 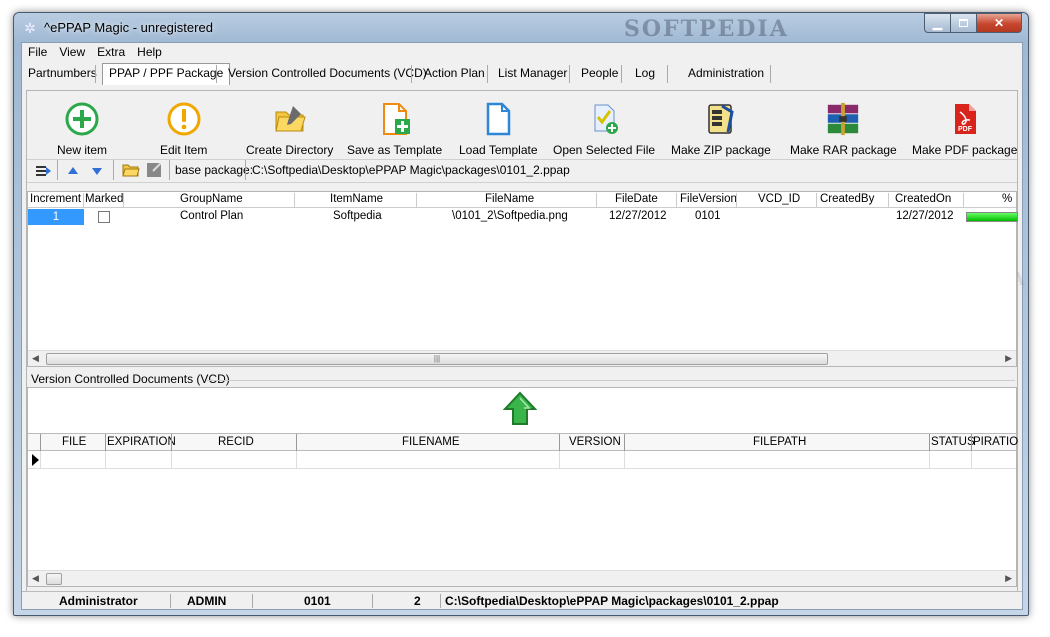 I want to click on column-recid: RECID, so click(x=236, y=442).